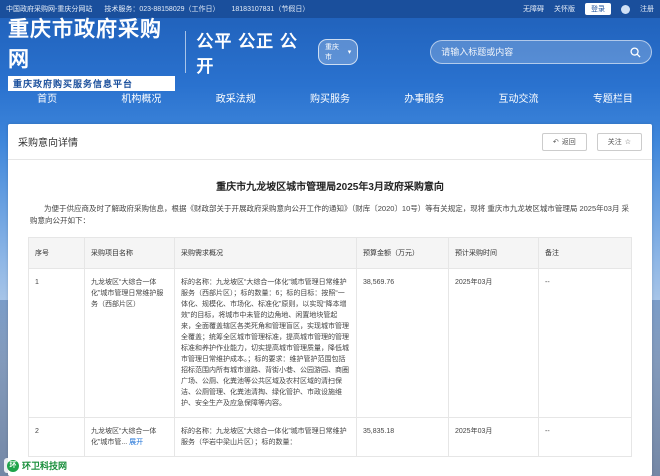 Image resolution: width=660 pixels, height=476 pixels. I want to click on watermark: 环 环卫科技网, so click(37, 465).